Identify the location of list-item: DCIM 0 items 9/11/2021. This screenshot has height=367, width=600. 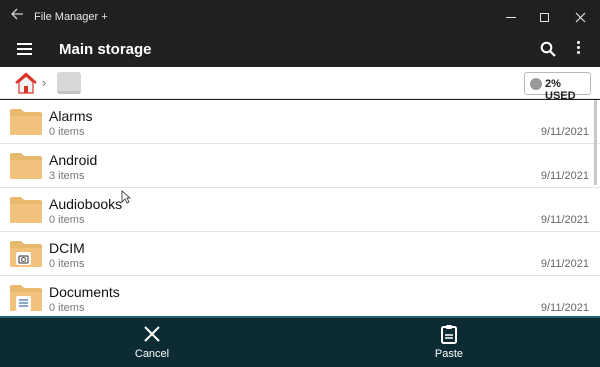
(300, 254).